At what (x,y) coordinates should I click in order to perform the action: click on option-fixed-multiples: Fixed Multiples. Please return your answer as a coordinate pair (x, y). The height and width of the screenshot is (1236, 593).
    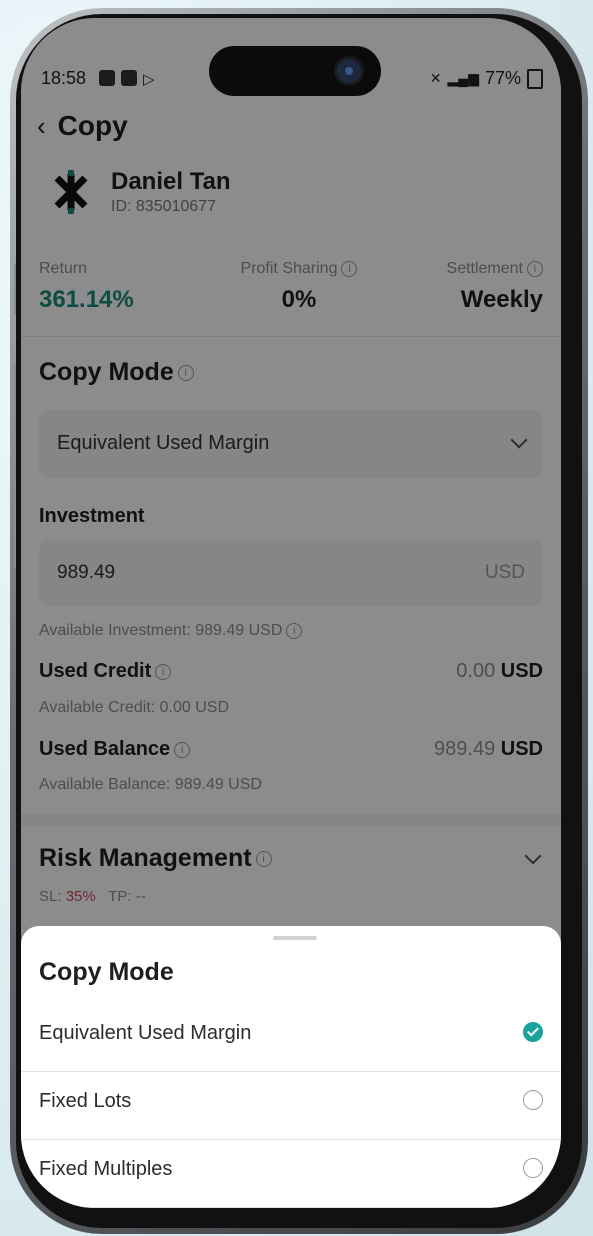
    Looking at the image, I should click on (291, 1174).